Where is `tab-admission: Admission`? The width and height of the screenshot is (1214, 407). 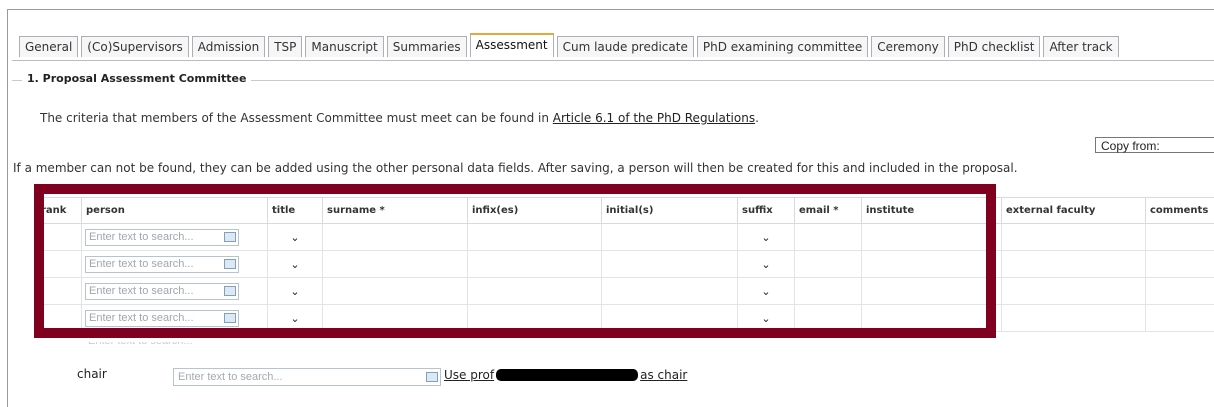
tab-admission: Admission is located at coordinates (228, 46).